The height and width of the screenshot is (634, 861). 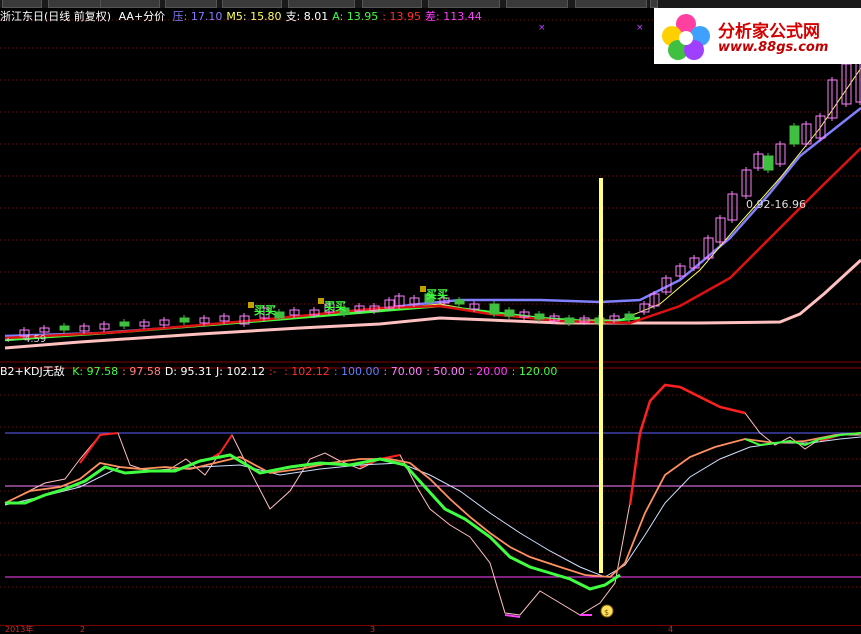 What do you see at coordinates (606, 612) in the screenshot?
I see `money-bag-symbol: $` at bounding box center [606, 612].